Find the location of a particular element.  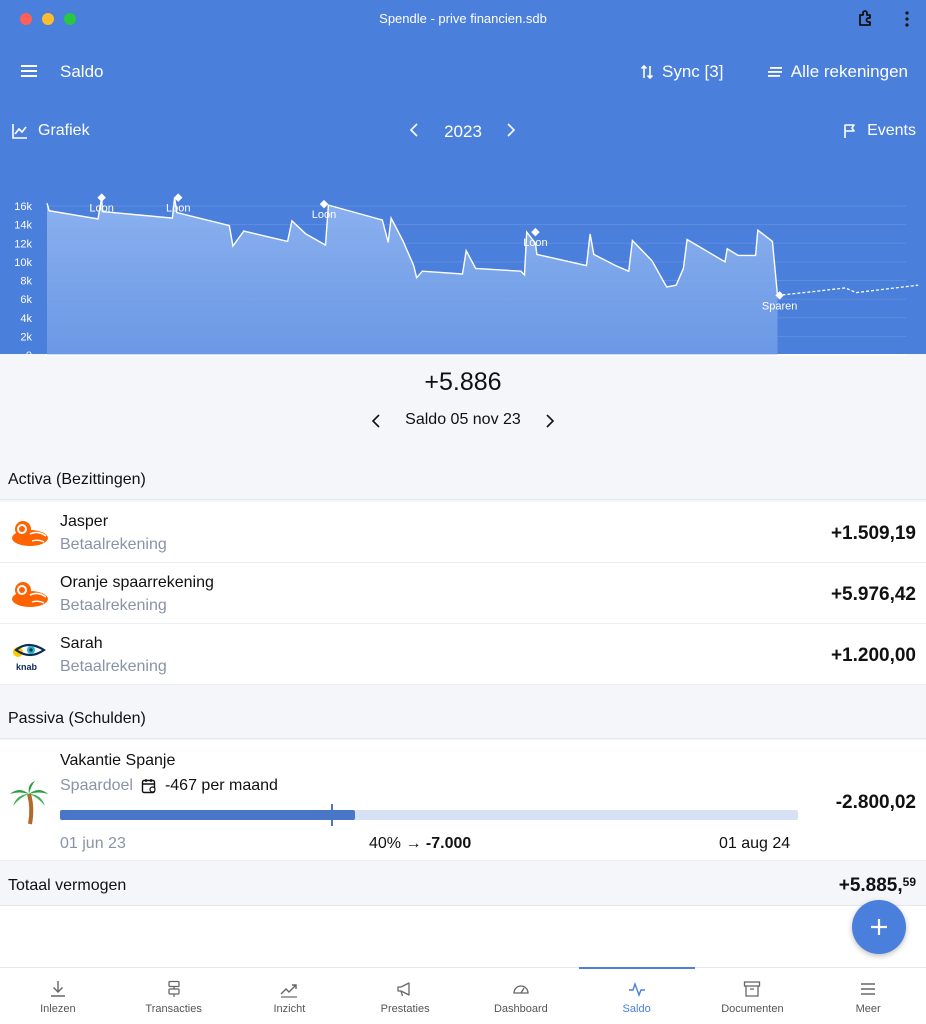

goal-progress-fill is located at coordinates (208, 815).